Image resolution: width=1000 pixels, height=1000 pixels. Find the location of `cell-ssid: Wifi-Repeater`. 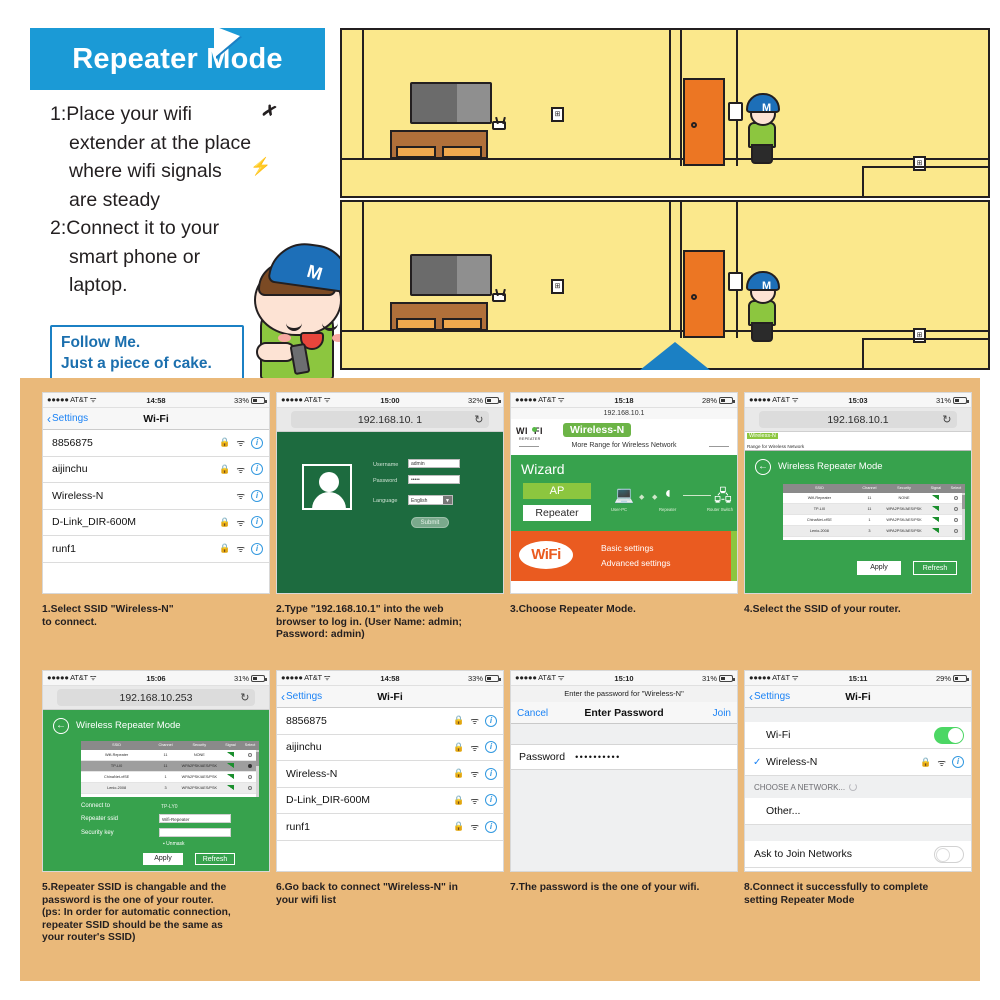

cell-ssid: Wifi-Repeater is located at coordinates (819, 498).